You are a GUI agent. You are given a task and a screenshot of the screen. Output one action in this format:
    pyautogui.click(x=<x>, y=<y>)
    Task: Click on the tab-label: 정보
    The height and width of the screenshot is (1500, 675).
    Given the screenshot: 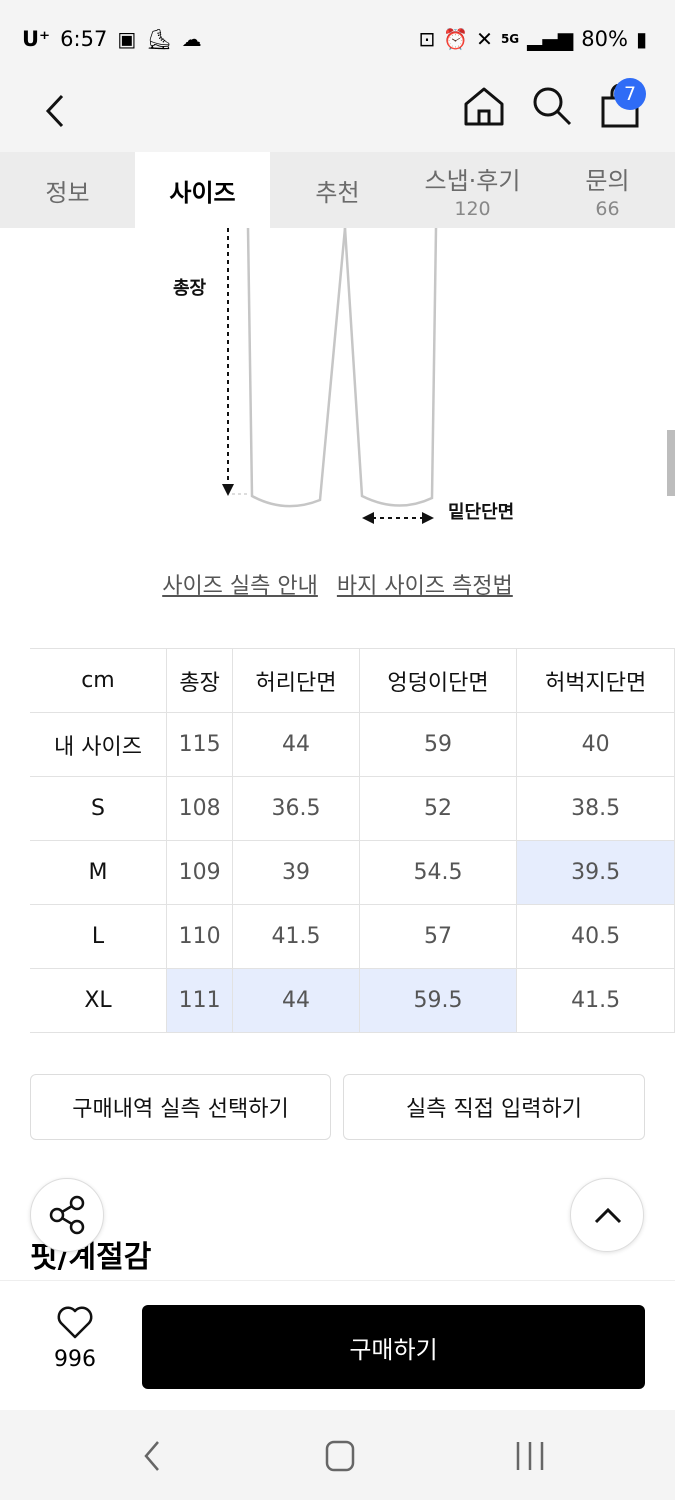 What is the action you would take?
    pyautogui.click(x=67, y=192)
    